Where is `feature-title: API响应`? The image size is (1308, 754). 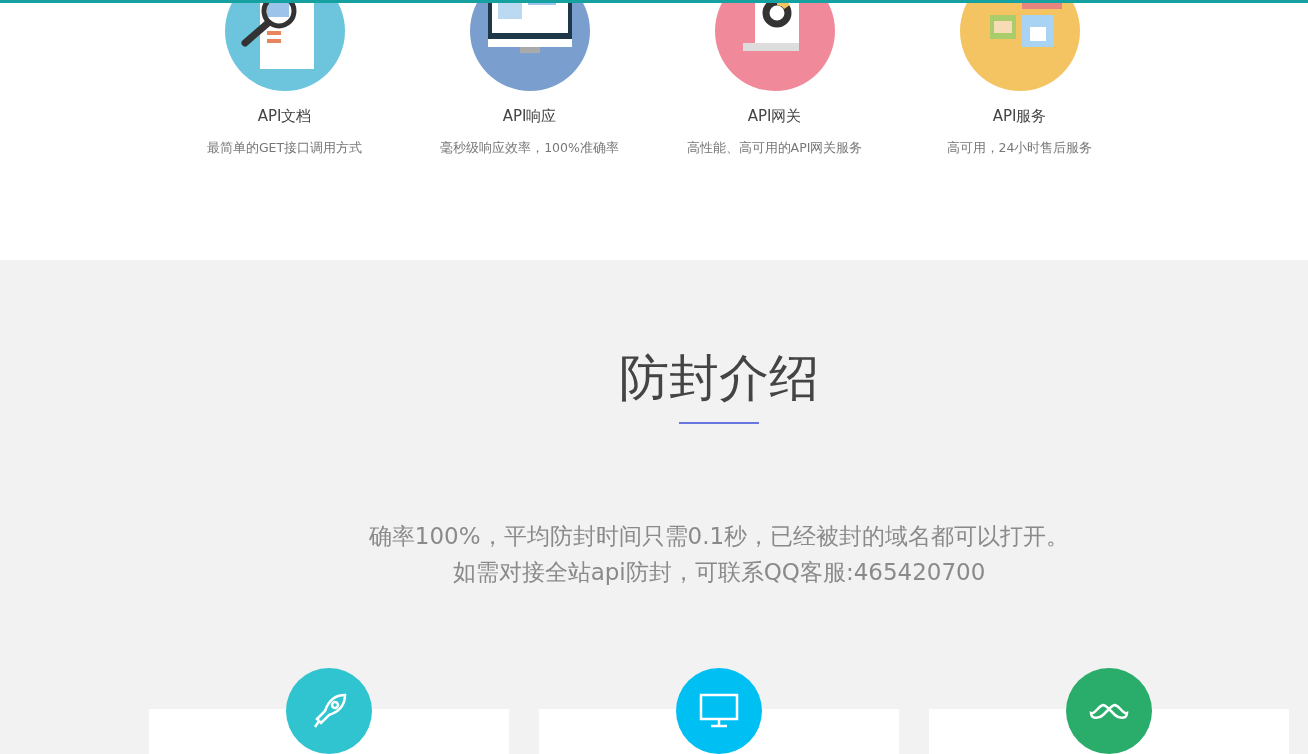 feature-title: API响应 is located at coordinates (529, 116).